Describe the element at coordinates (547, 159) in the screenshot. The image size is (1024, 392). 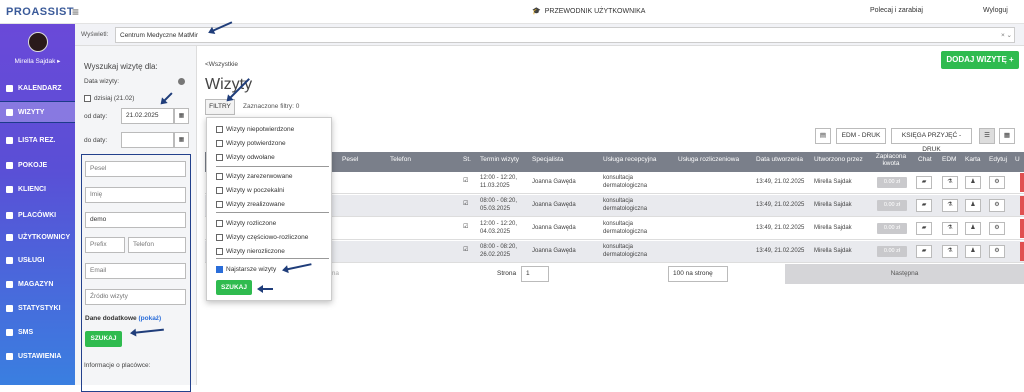
I see `column-header: Specjalista` at that location.